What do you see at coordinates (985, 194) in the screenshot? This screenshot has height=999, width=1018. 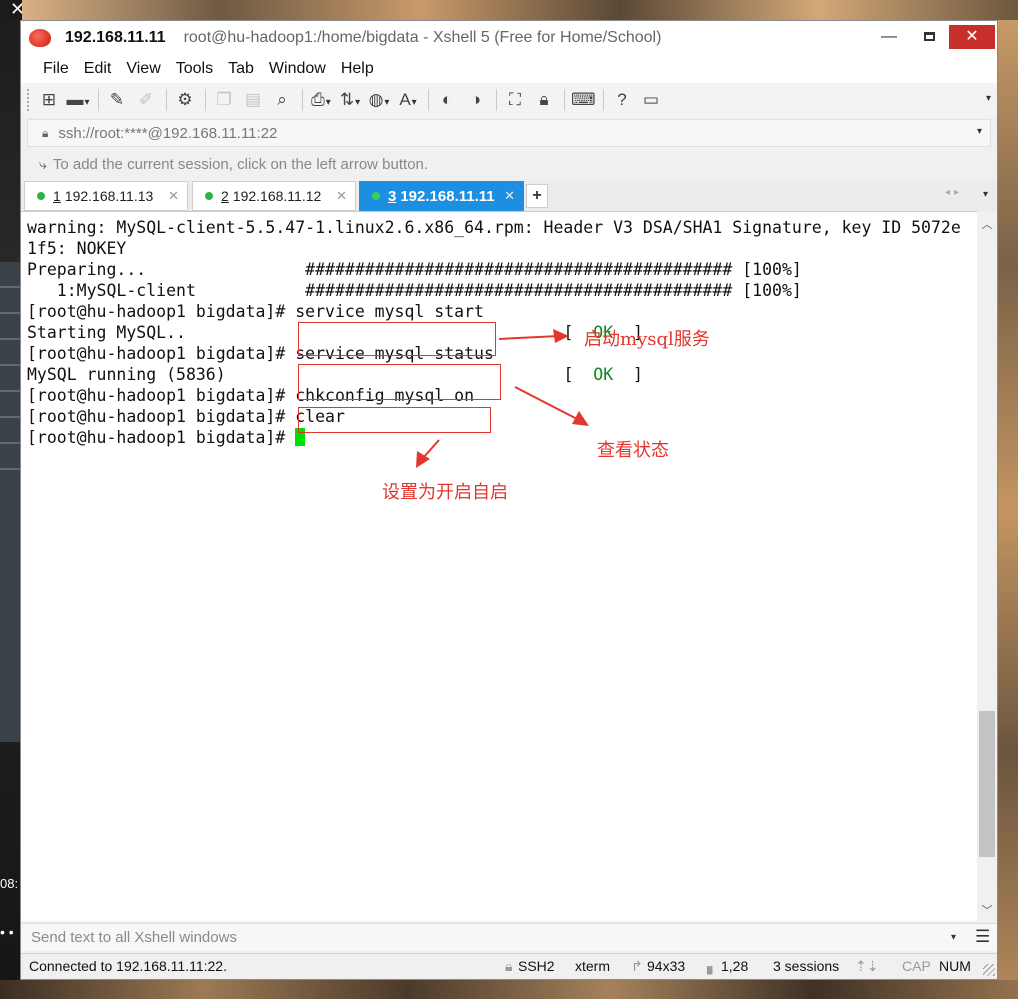 I see `tab-list-dropdown-icon: ▾` at bounding box center [985, 194].